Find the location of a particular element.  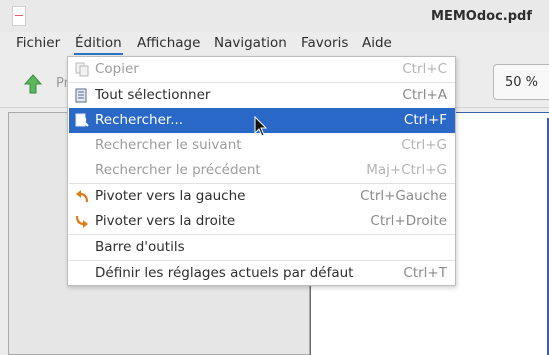

menu-favoris: Favoris is located at coordinates (324, 43).